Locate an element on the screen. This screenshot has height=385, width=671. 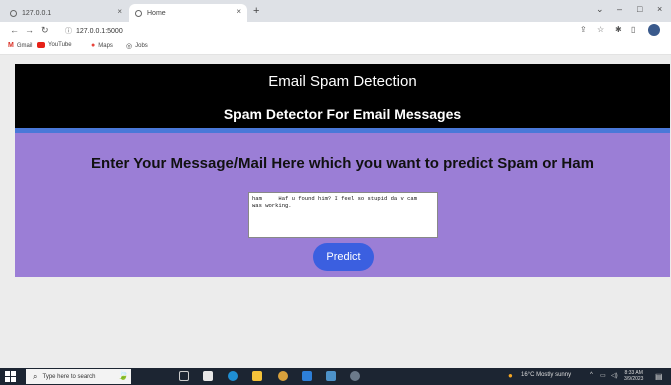
app-icon is located at coordinates (331, 376).